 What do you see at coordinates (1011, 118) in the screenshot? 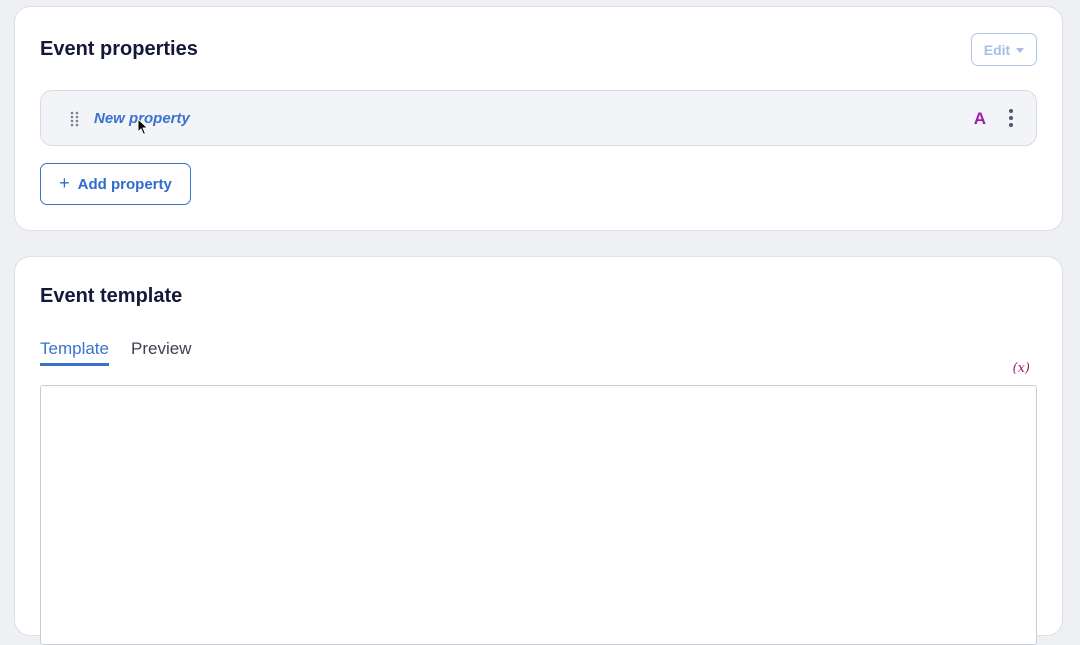
I see `more-options-icon` at bounding box center [1011, 118].